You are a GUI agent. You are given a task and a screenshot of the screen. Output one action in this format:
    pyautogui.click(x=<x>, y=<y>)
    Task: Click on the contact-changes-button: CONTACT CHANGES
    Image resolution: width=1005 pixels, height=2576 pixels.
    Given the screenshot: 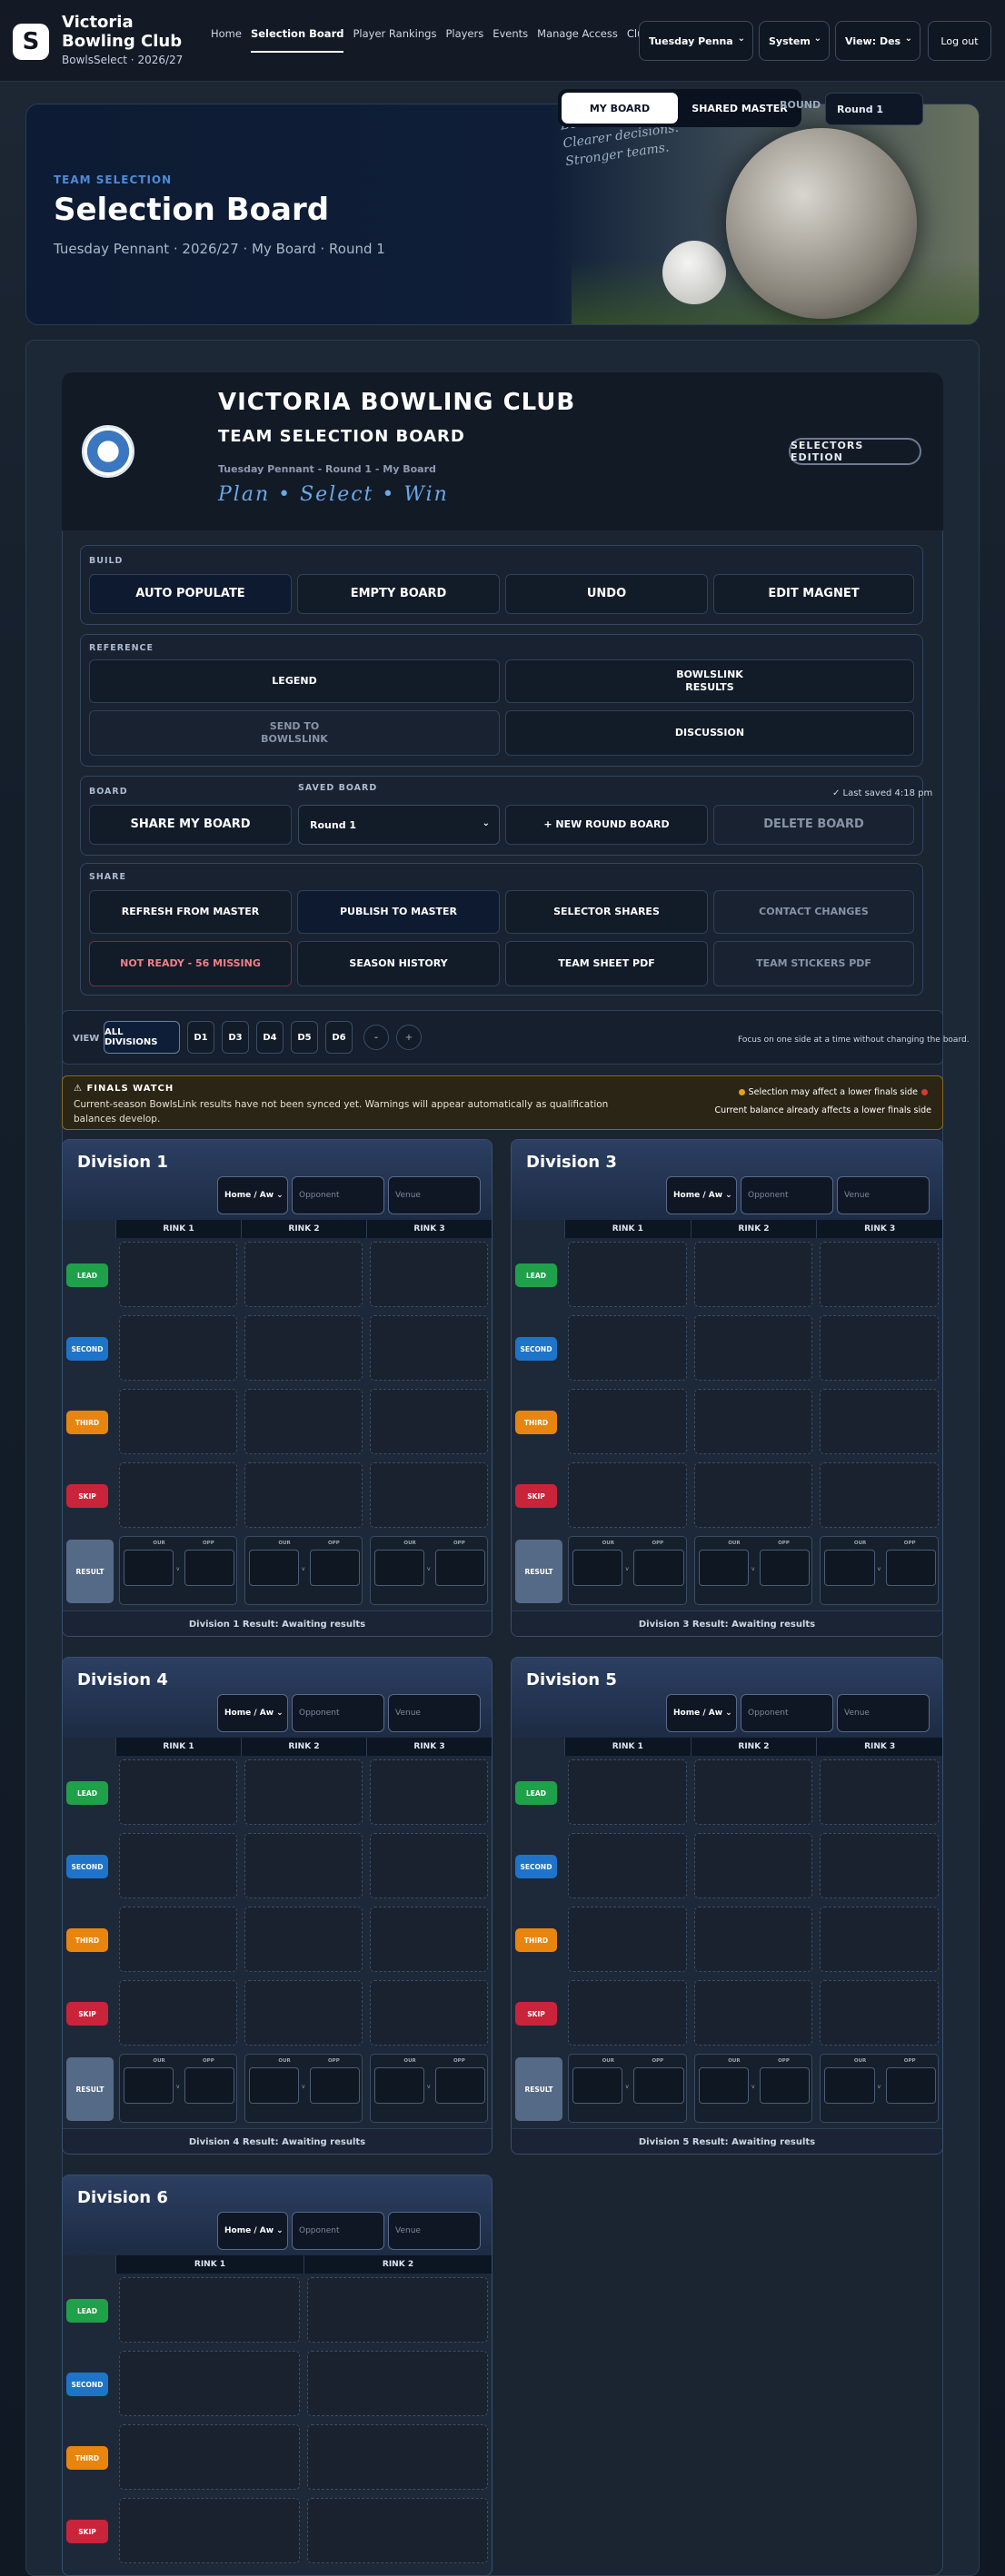 What is the action you would take?
    pyautogui.click(x=813, y=912)
    